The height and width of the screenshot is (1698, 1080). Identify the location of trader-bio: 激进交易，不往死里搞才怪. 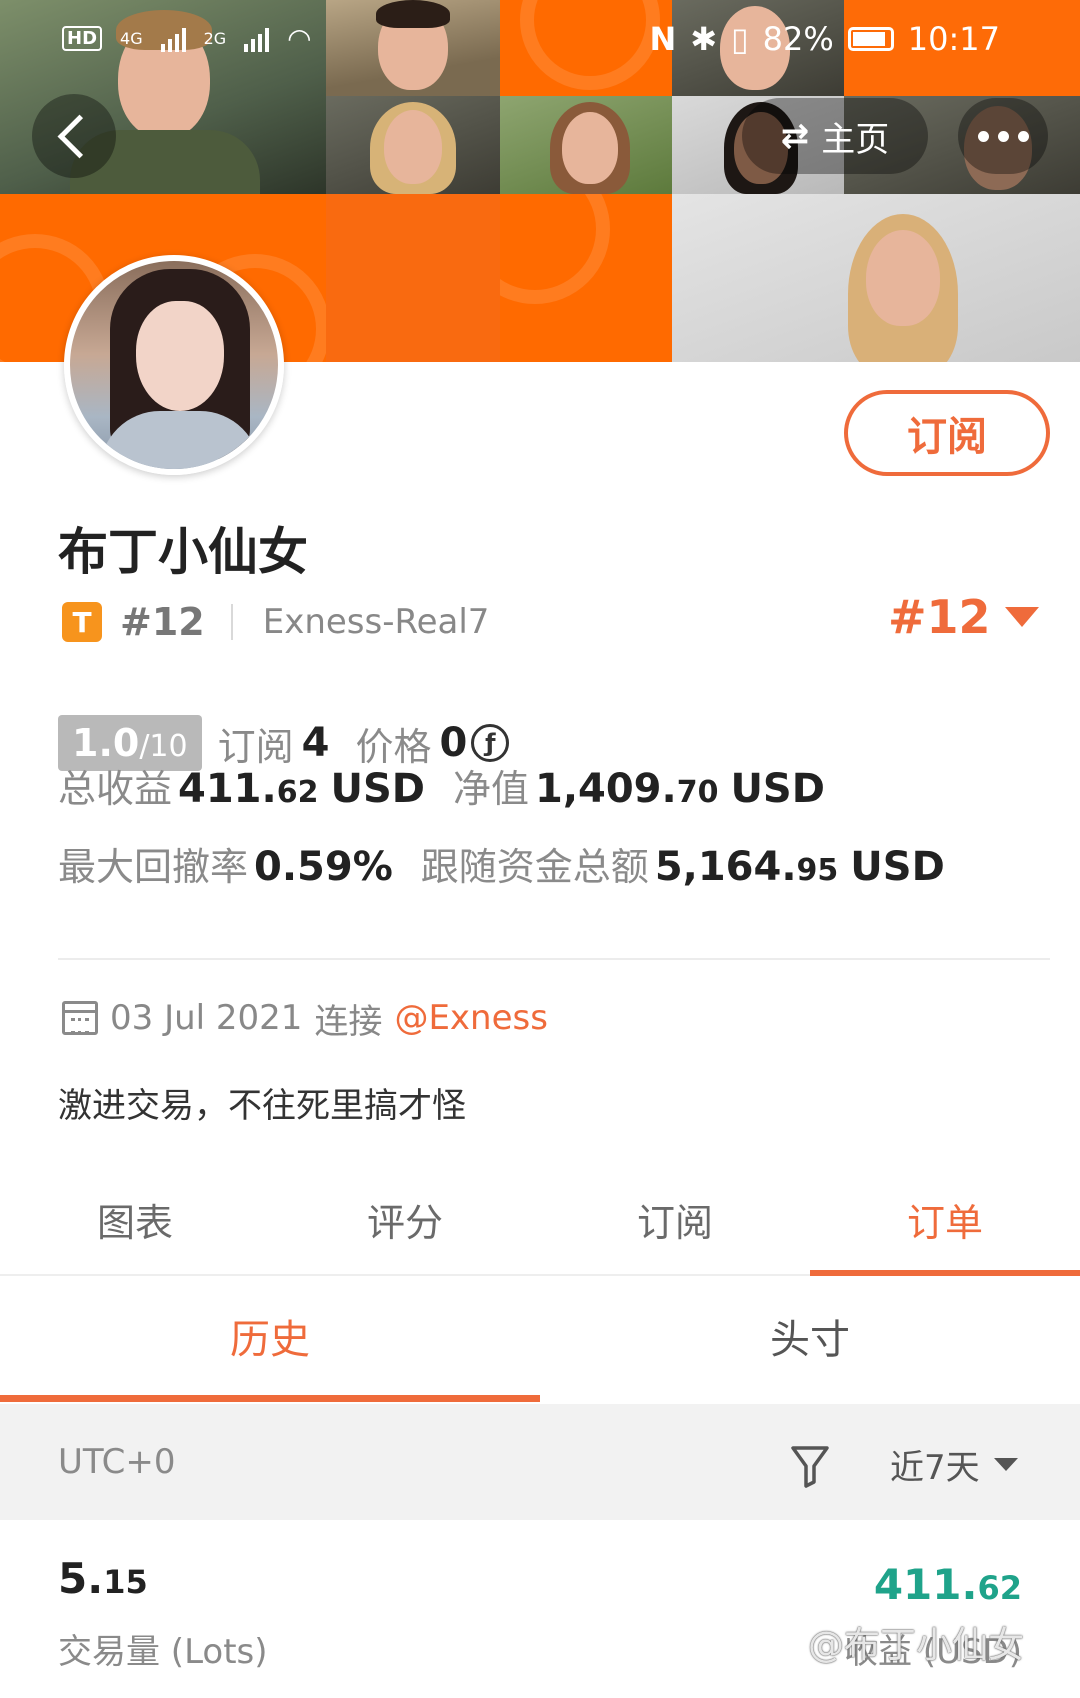
(262, 1106).